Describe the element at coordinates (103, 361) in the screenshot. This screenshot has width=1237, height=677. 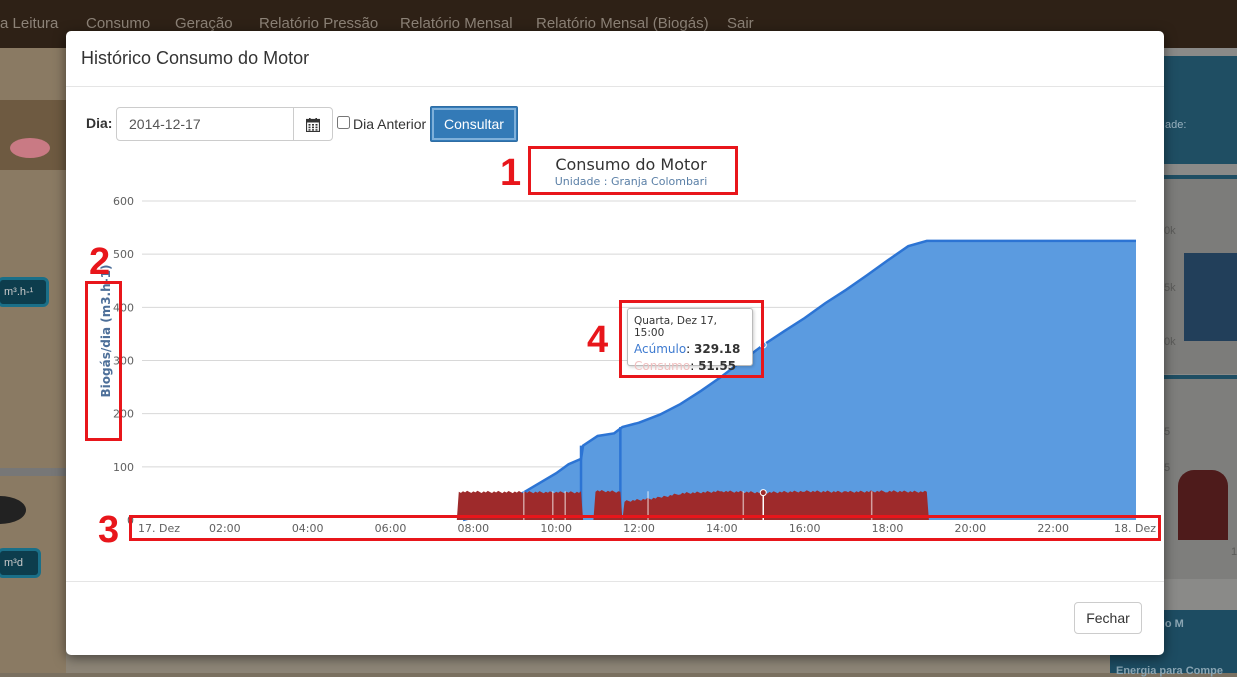
I see `annotation-box-y-axis` at that location.